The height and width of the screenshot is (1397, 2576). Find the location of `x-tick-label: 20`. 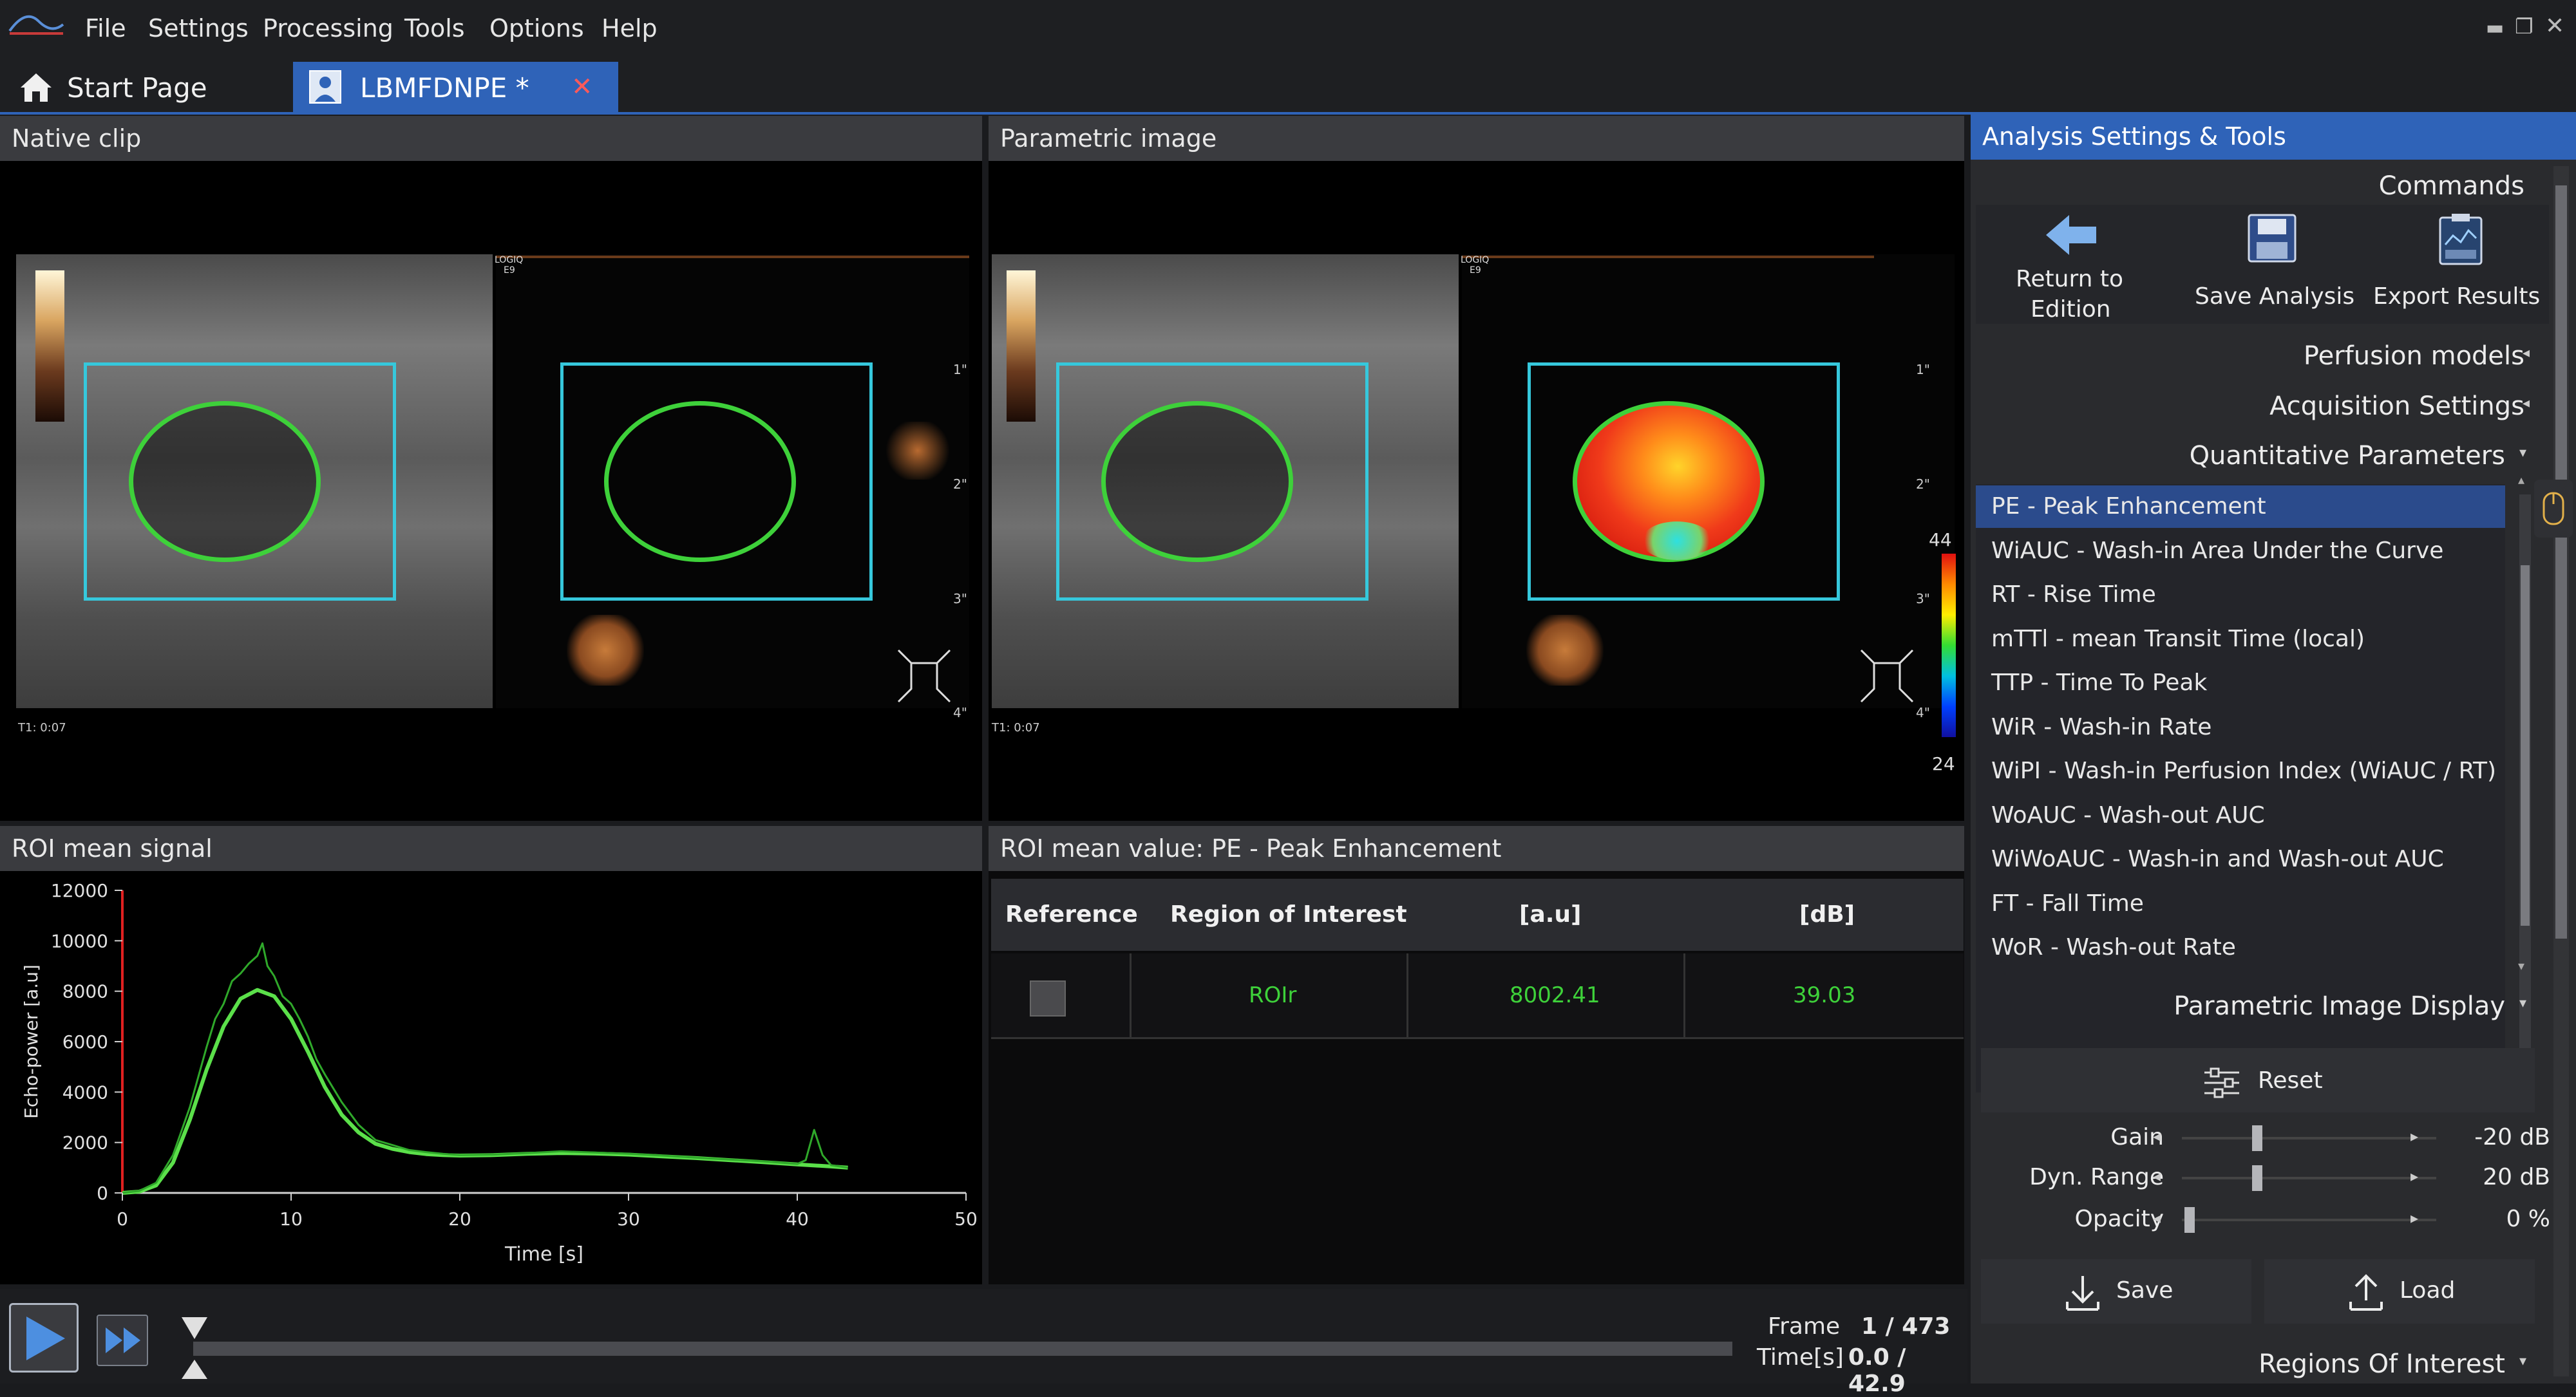

x-tick-label: 20 is located at coordinates (460, 1219).